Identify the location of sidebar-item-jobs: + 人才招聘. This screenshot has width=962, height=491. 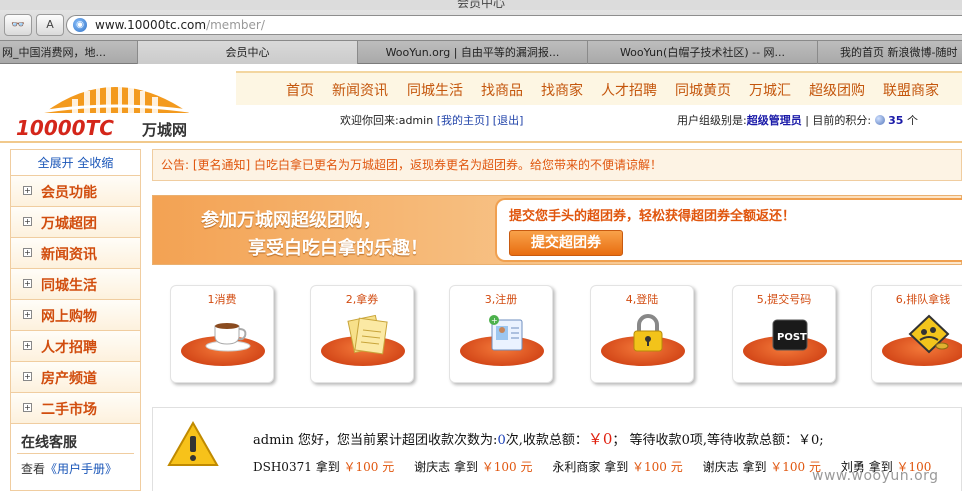
(75, 346).